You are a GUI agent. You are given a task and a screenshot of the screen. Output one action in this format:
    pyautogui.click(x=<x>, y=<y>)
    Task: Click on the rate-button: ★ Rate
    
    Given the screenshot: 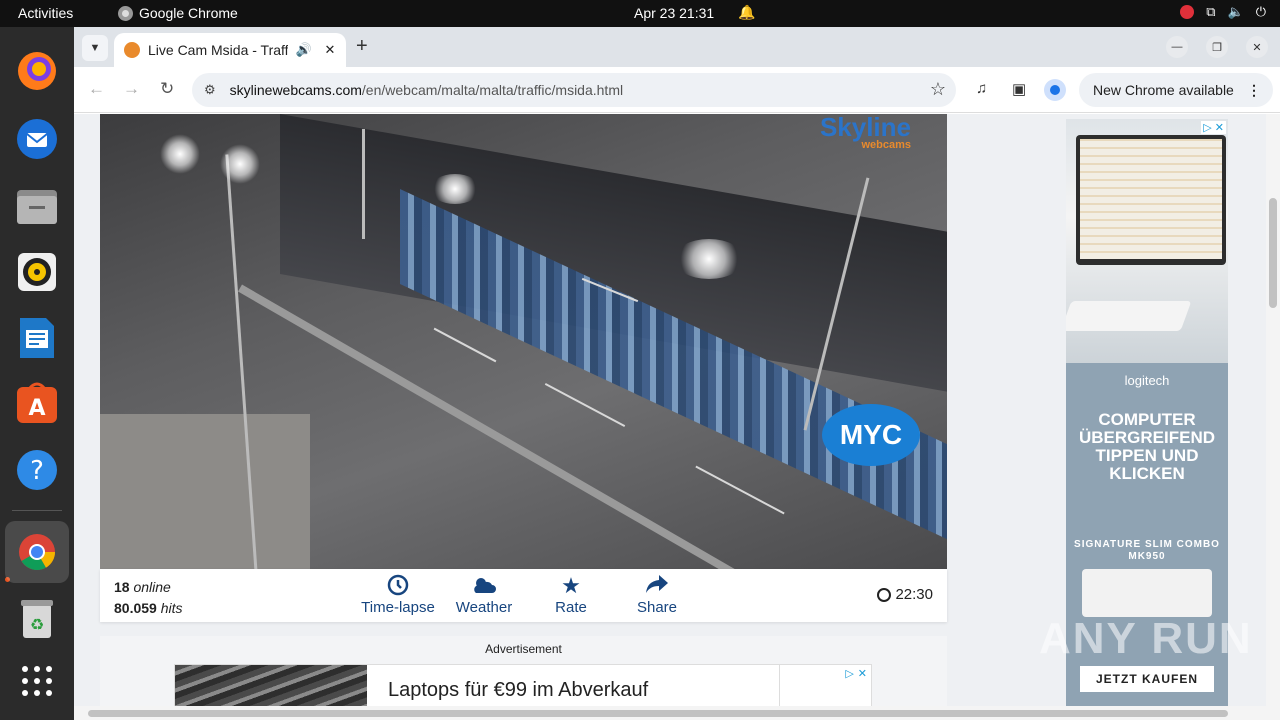 What is the action you would take?
    pyautogui.click(x=571, y=594)
    